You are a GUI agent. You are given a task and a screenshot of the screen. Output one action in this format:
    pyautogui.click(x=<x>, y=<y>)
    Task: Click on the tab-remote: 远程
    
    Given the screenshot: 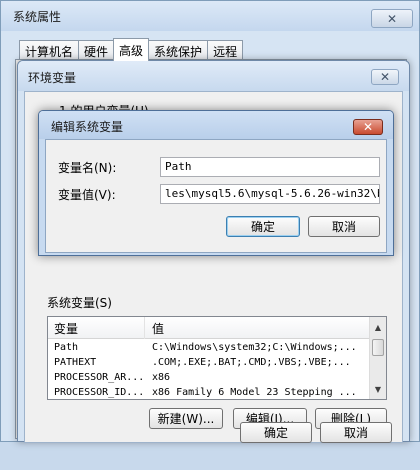 What is the action you would take?
    pyautogui.click(x=225, y=50)
    